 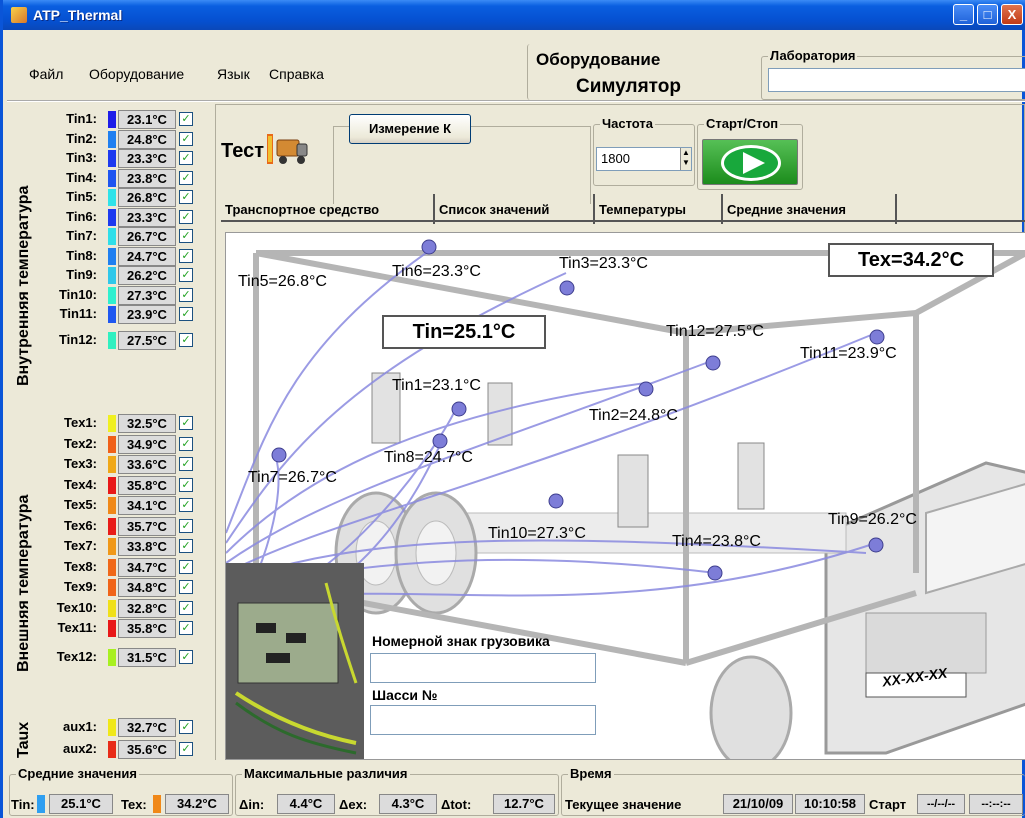 What do you see at coordinates (326, 773) in the screenshot?
I see `maxdiff-label: Максимальные различия` at bounding box center [326, 773].